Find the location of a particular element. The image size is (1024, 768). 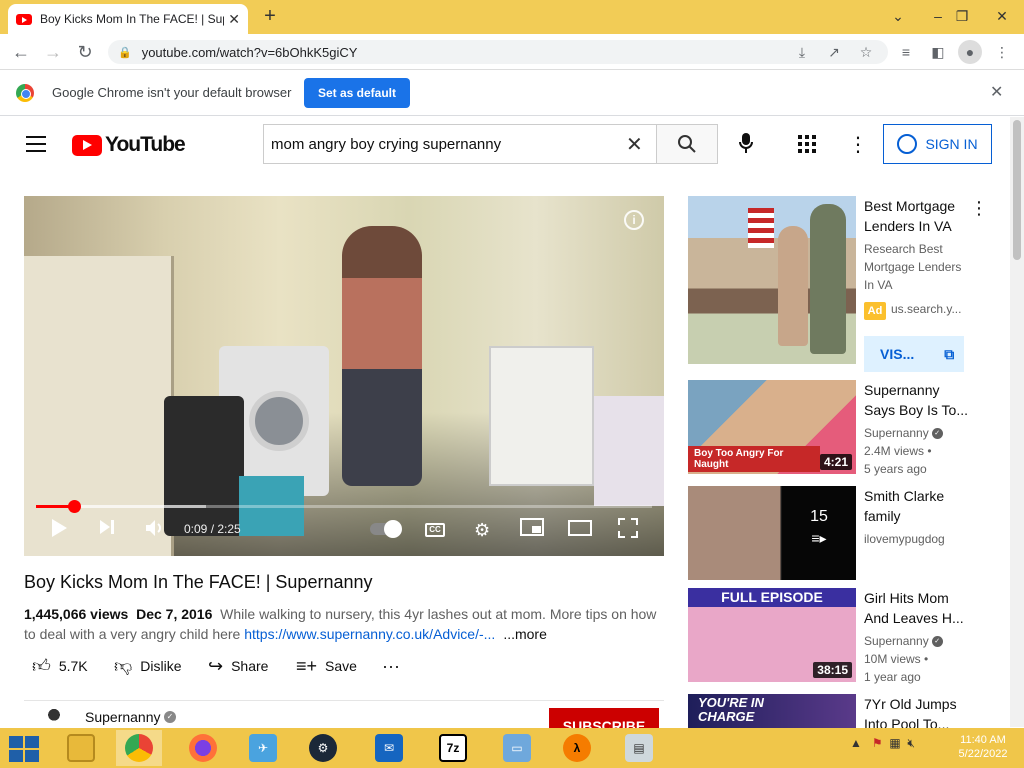

system-tray: ▲ ⚑ ▦ 🔇︎ is located at coordinates (882, 743).